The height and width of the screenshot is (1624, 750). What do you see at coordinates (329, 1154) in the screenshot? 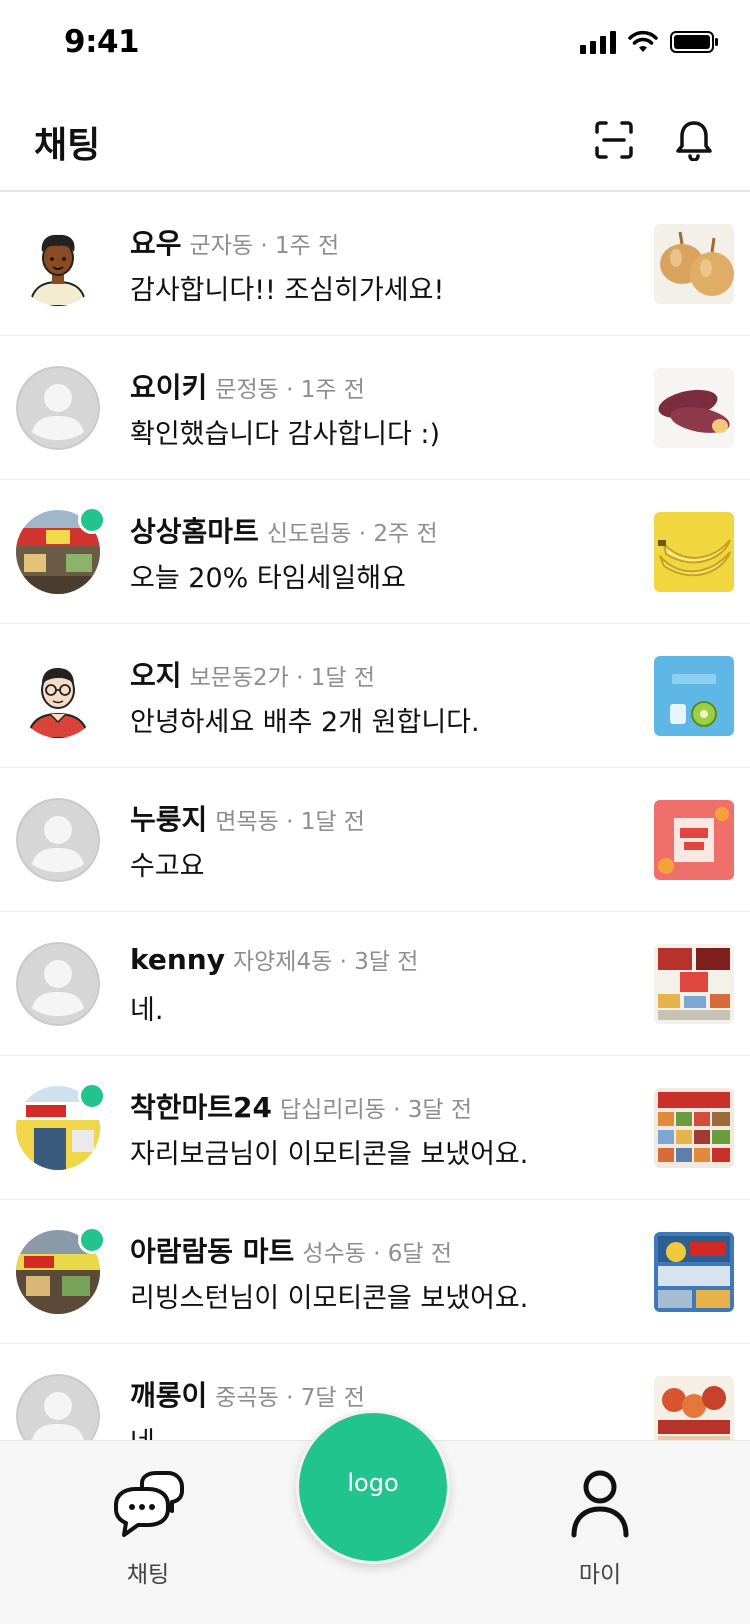
I see `chat-last-message: 자리보금님이 이모티콘을 보냈어요.` at bounding box center [329, 1154].